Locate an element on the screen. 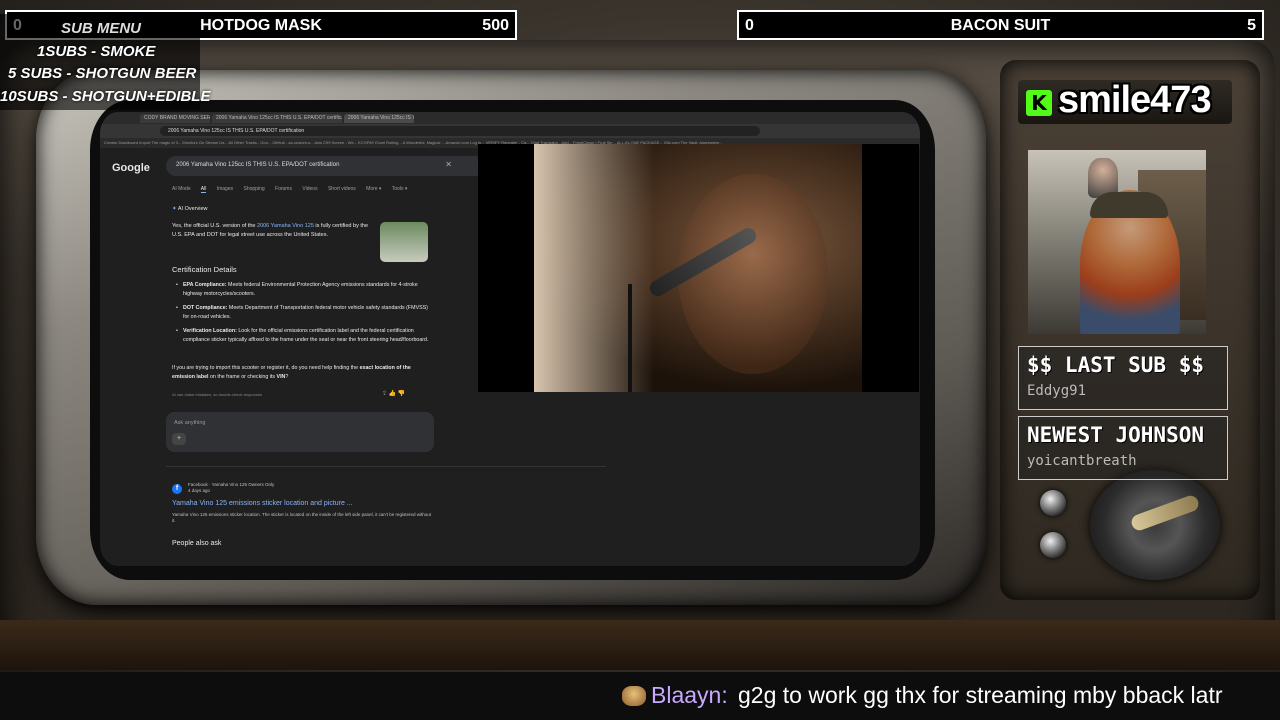 Image resolution: width=1280 pixels, height=720 pixels. streamer-name-plate: K smile473 is located at coordinates (1125, 101).